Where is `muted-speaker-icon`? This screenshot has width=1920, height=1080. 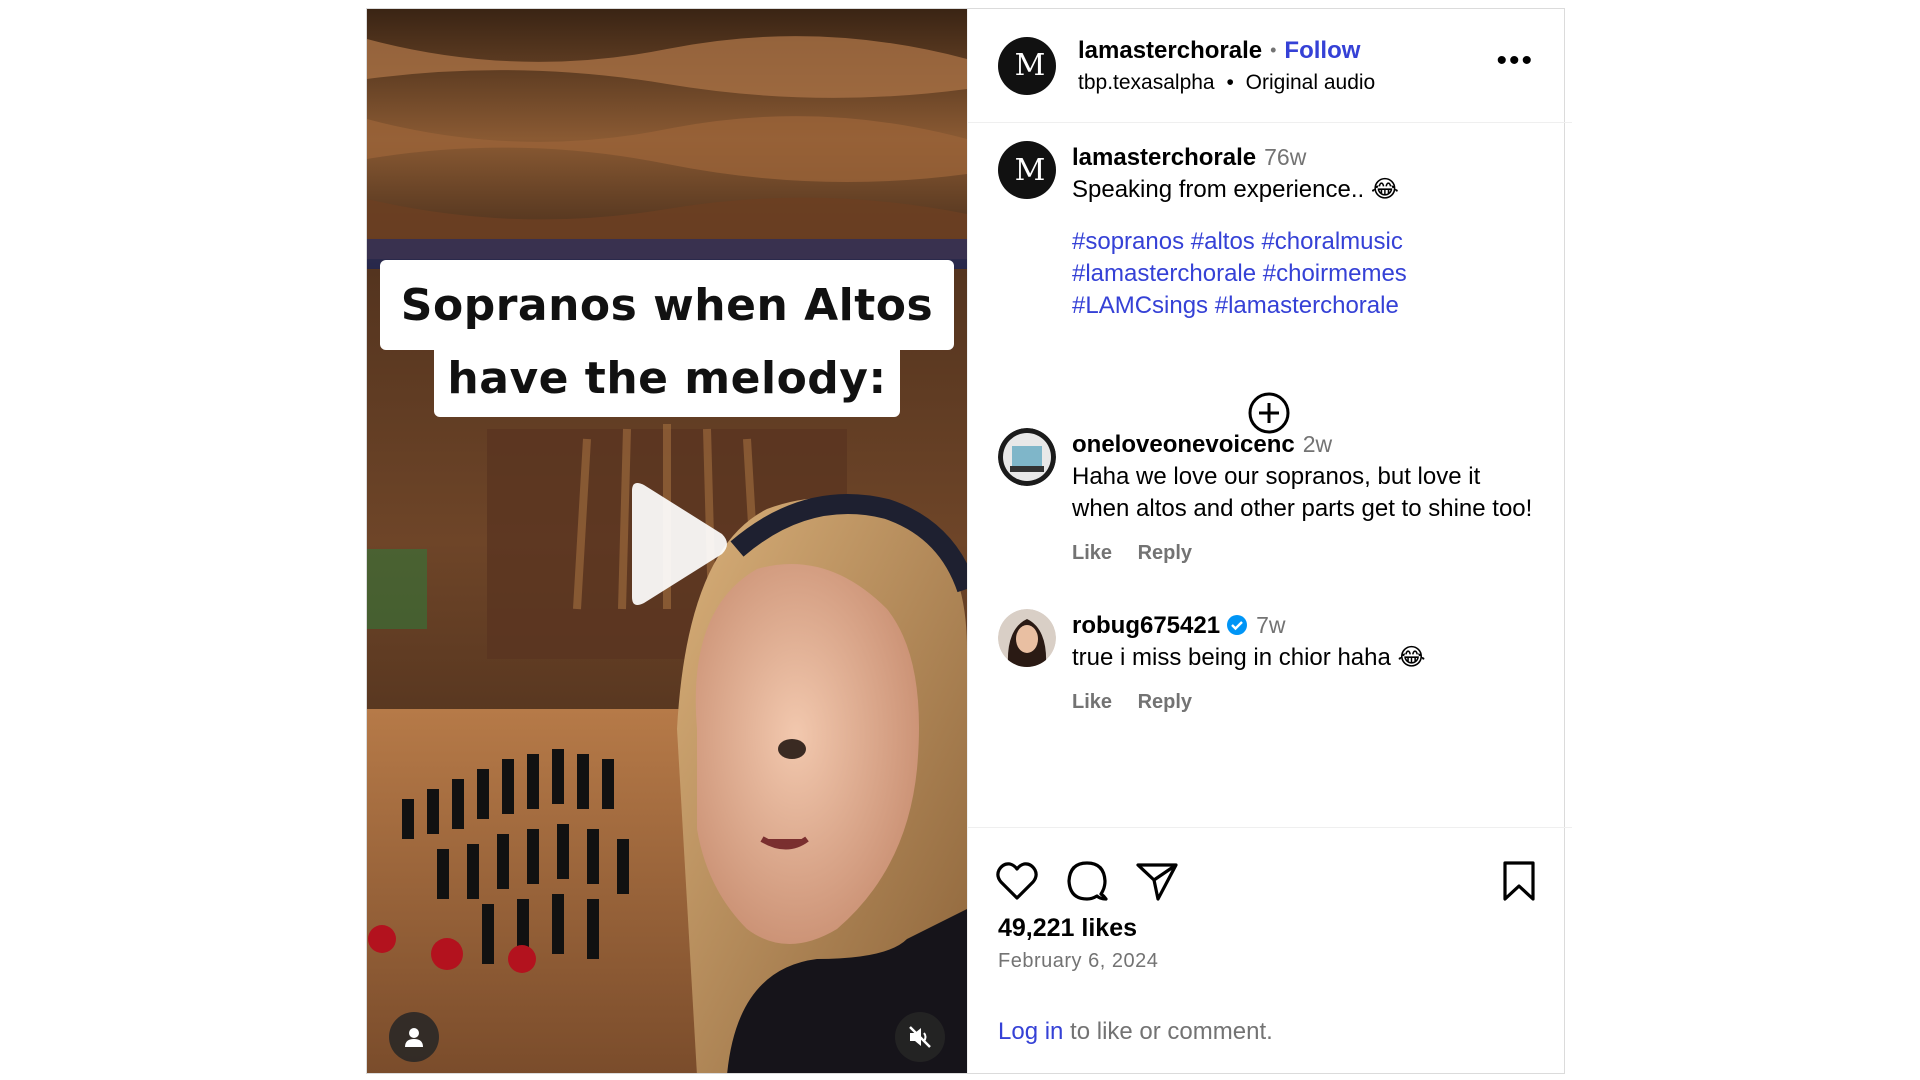
muted-speaker-icon is located at coordinates (920, 1037).